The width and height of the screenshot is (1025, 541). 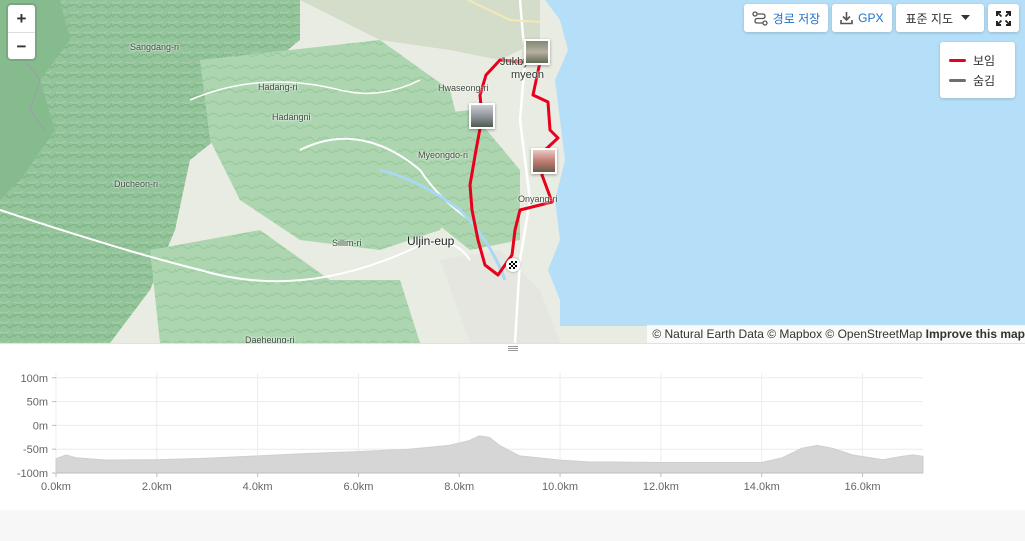 I want to click on x-tick-label: 8.0km, so click(x=459, y=487).